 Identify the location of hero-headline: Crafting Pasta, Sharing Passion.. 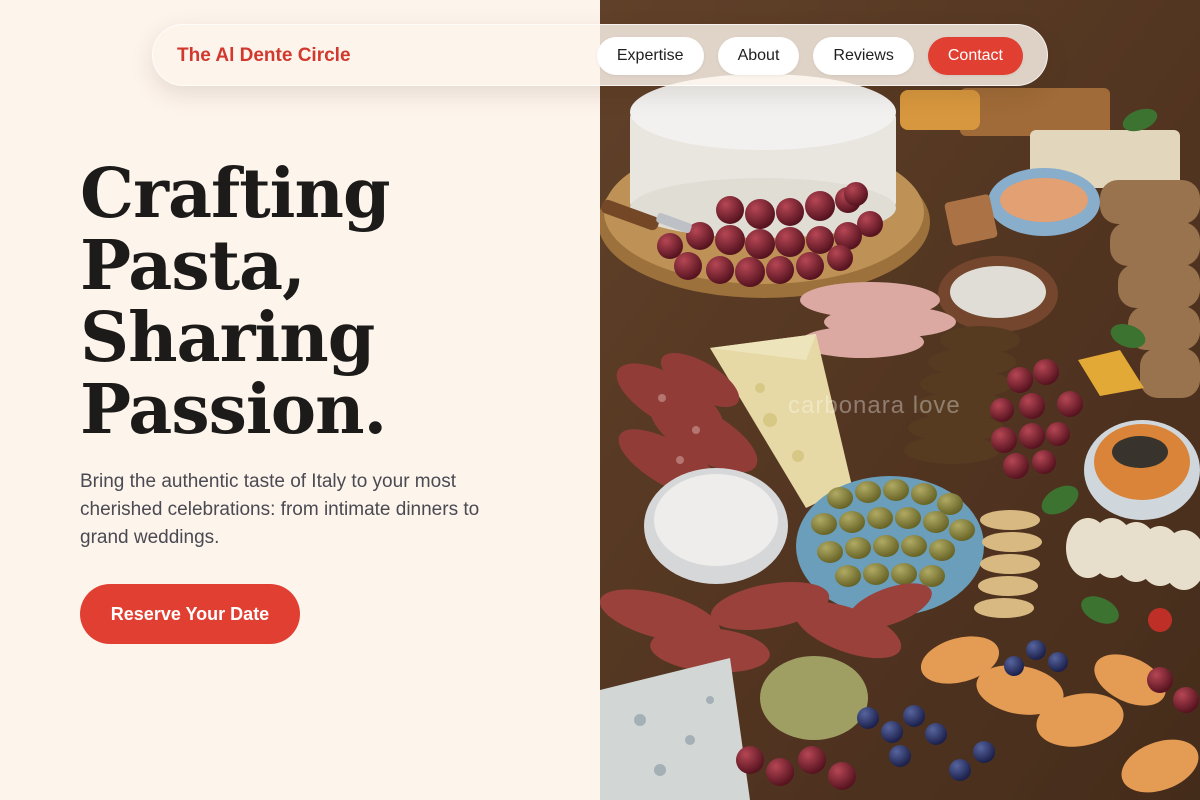
(320, 302).